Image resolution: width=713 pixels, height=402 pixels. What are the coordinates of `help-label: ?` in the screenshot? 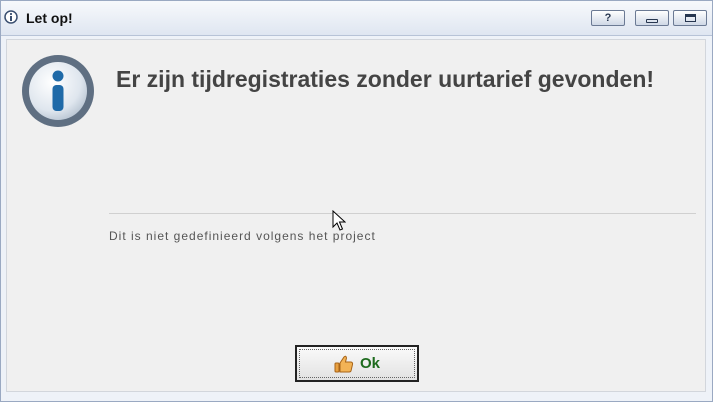 It's located at (608, 18).